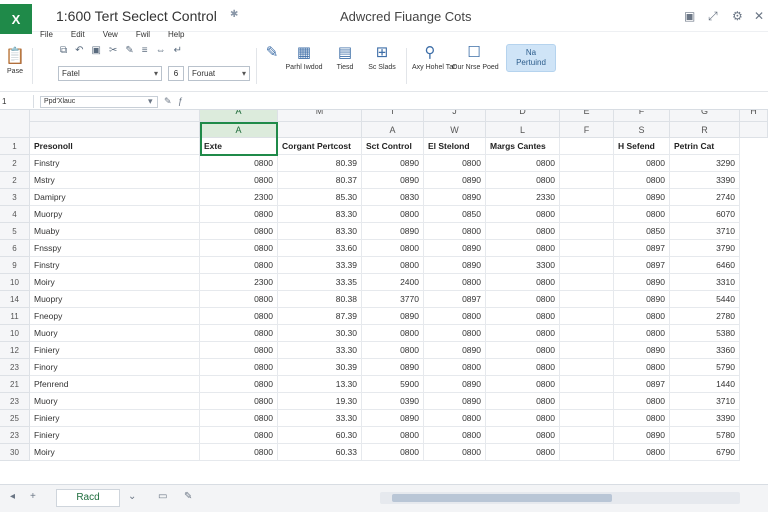 The width and height of the screenshot is (768, 512). I want to click on value-cell: 2740, so click(705, 197).